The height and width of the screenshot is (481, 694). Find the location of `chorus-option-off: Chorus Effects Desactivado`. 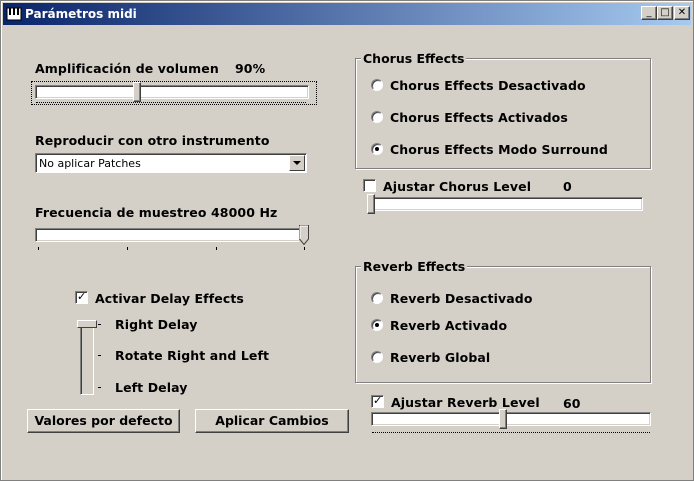

chorus-option-off: Chorus Effects Desactivado is located at coordinates (488, 85).